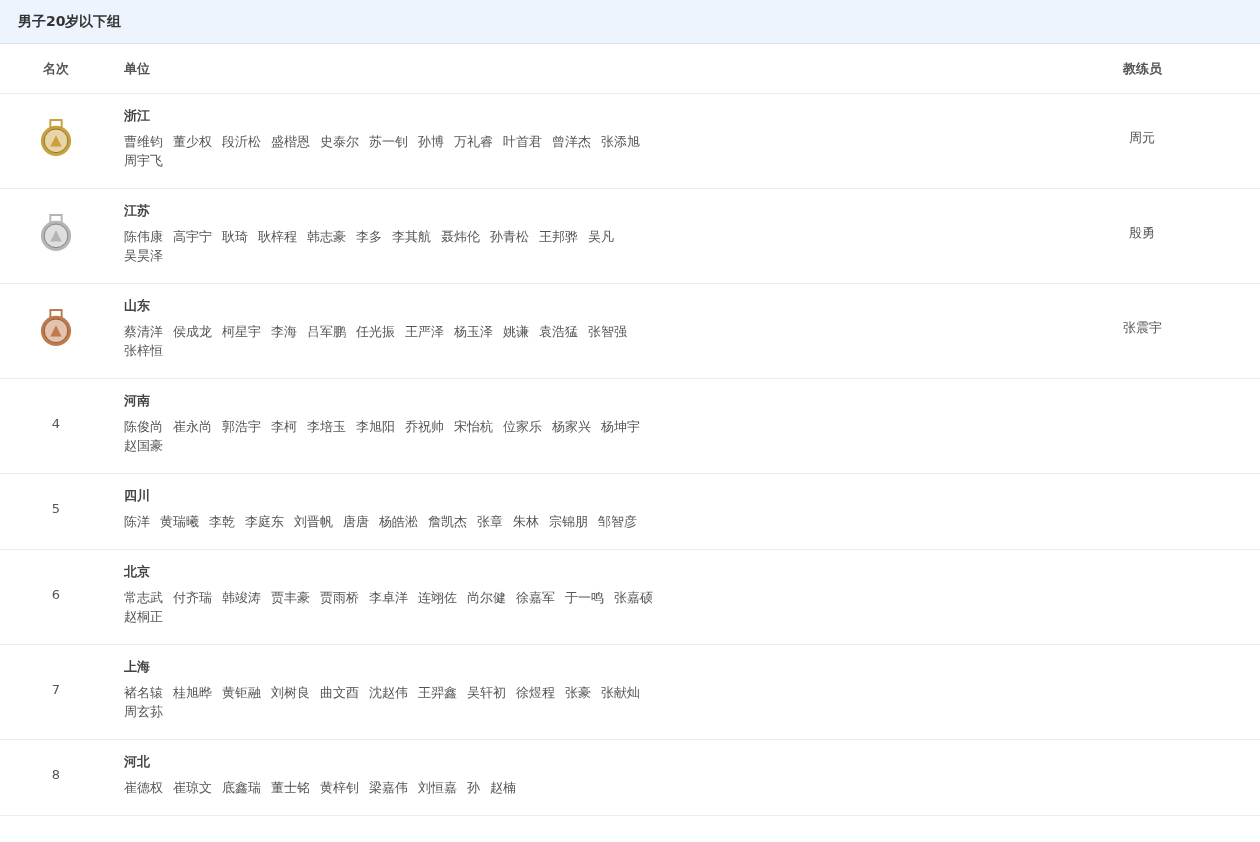 This screenshot has height=842, width=1260. Describe the element at coordinates (290, 142) in the screenshot. I see `member-name: 盛楷恩` at that location.